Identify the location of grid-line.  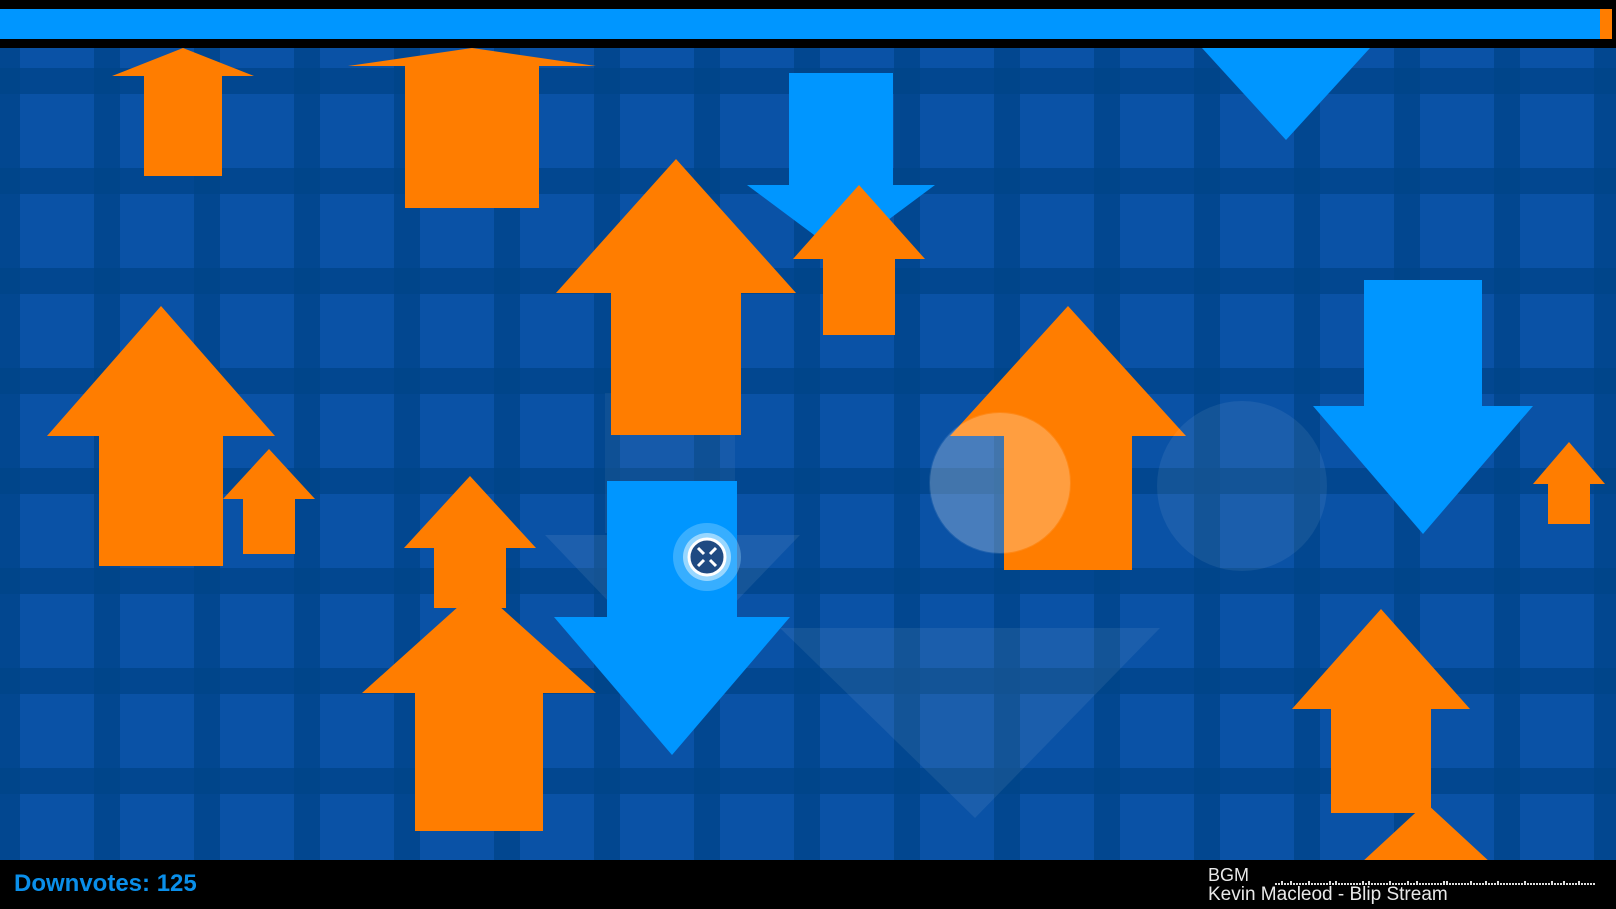
(808, 581).